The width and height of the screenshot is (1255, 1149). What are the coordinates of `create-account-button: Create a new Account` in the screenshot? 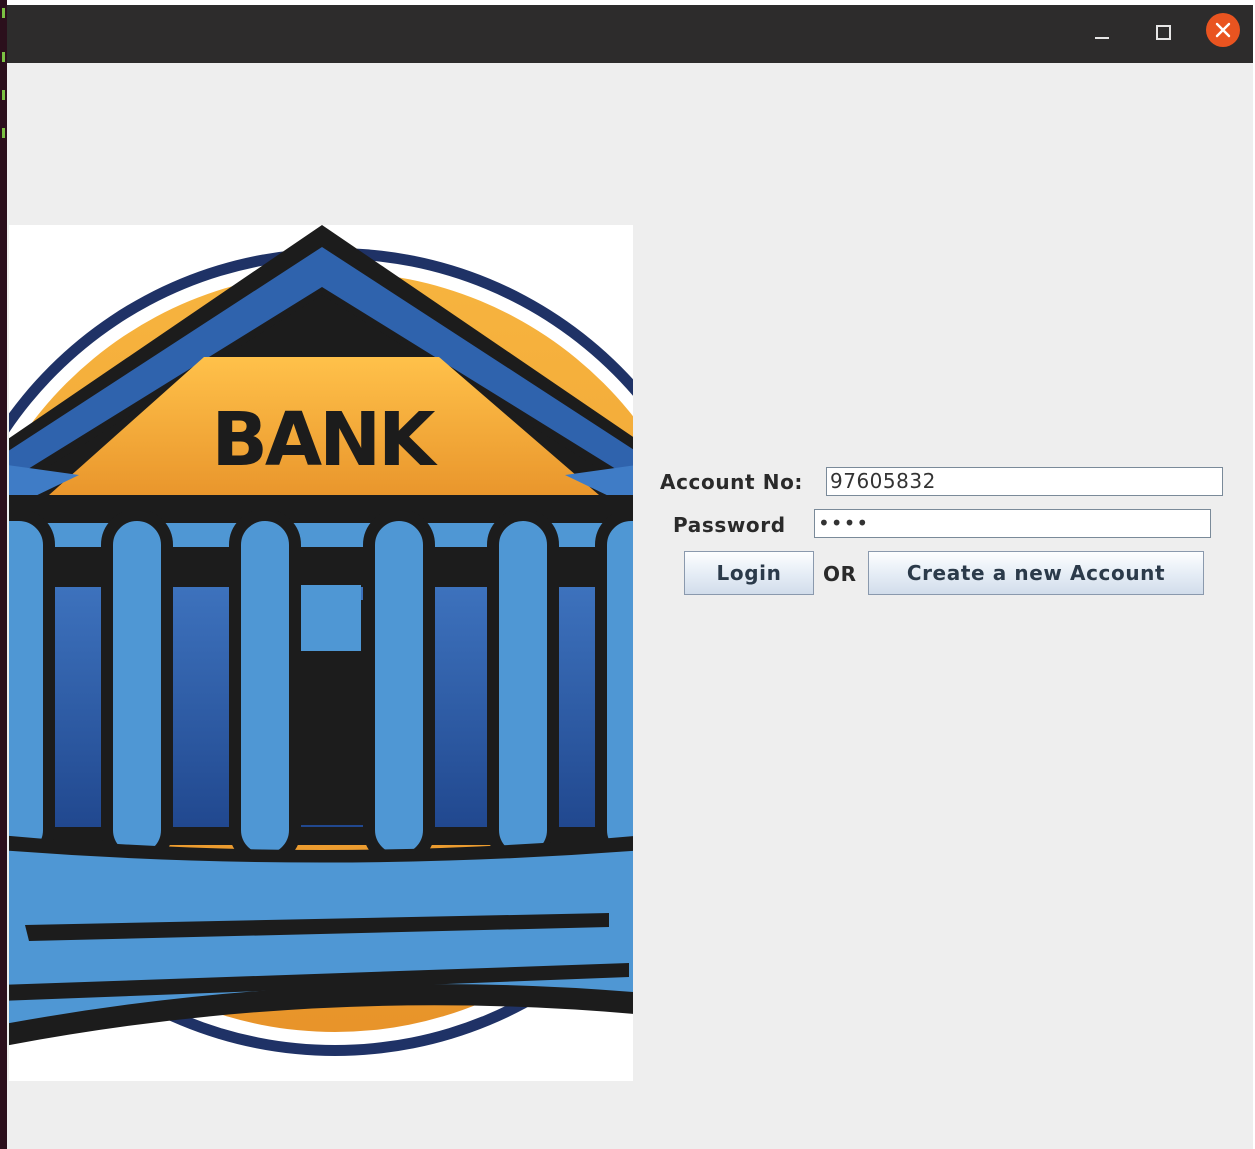 It's located at (1036, 573).